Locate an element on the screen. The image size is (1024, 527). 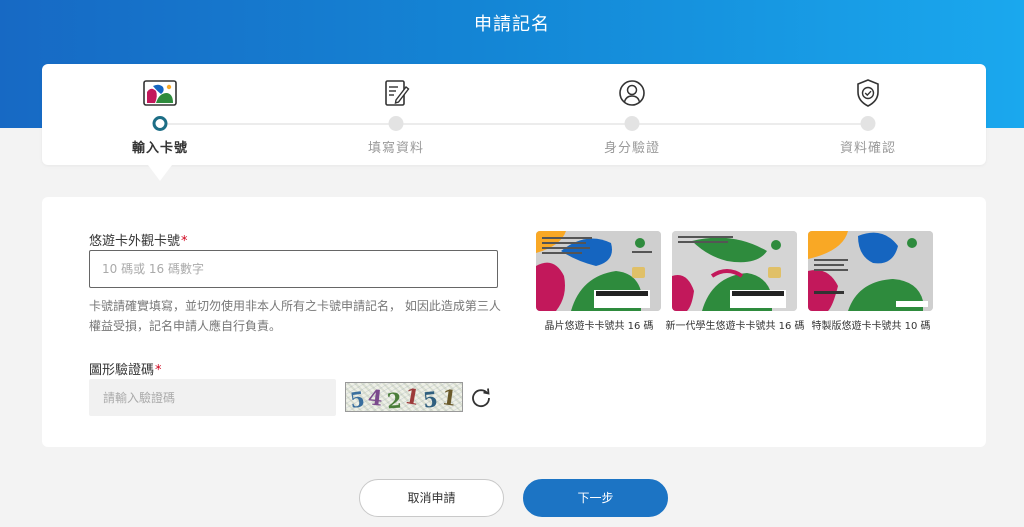
stepper-track is located at coordinates (514, 124).